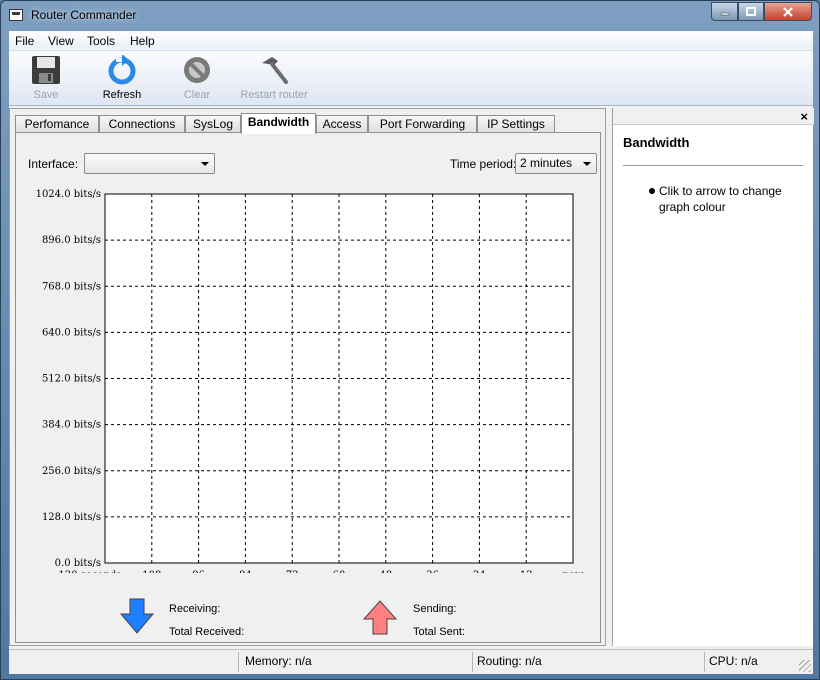  I want to click on menu-help: Help, so click(142, 41).